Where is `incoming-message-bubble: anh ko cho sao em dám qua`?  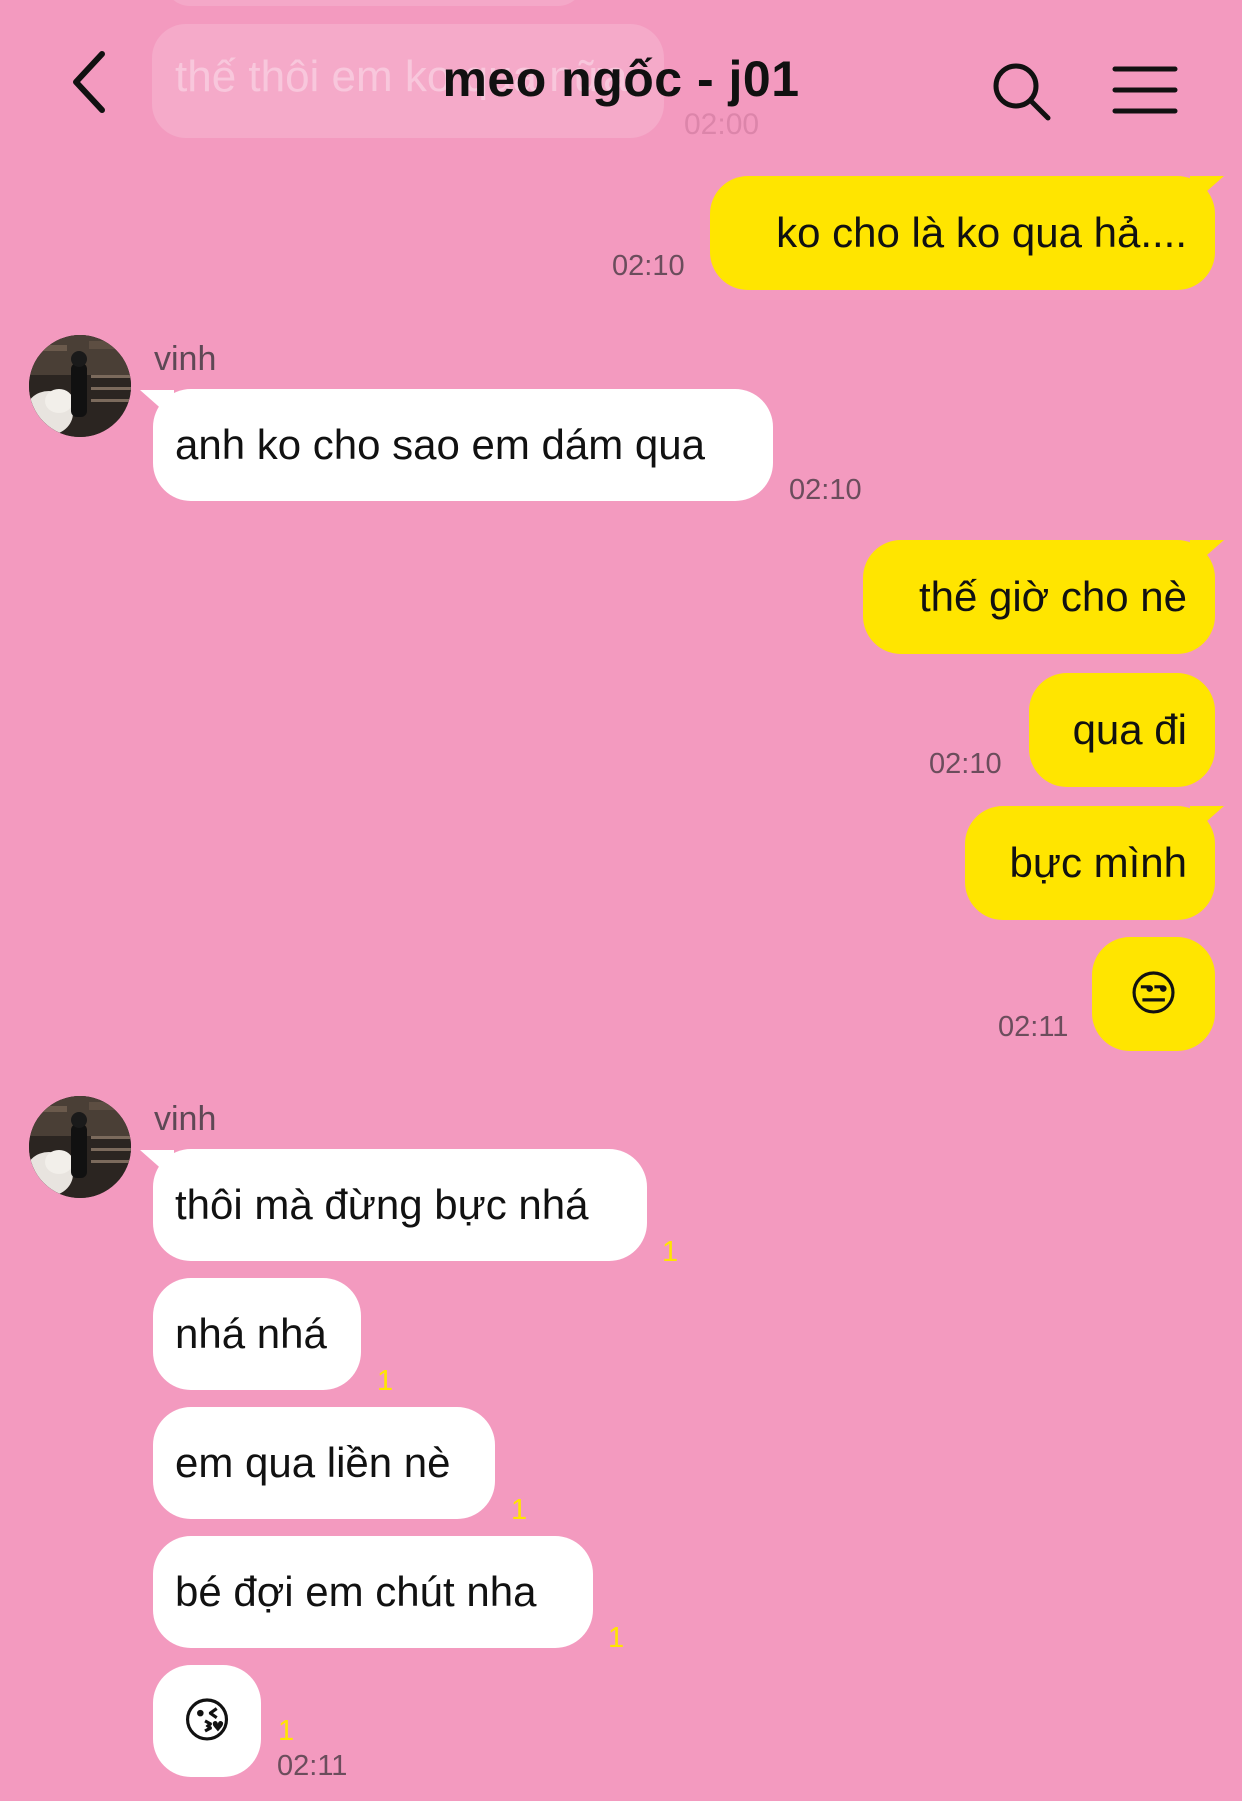
incoming-message-bubble: anh ko cho sao em dám qua is located at coordinates (463, 445).